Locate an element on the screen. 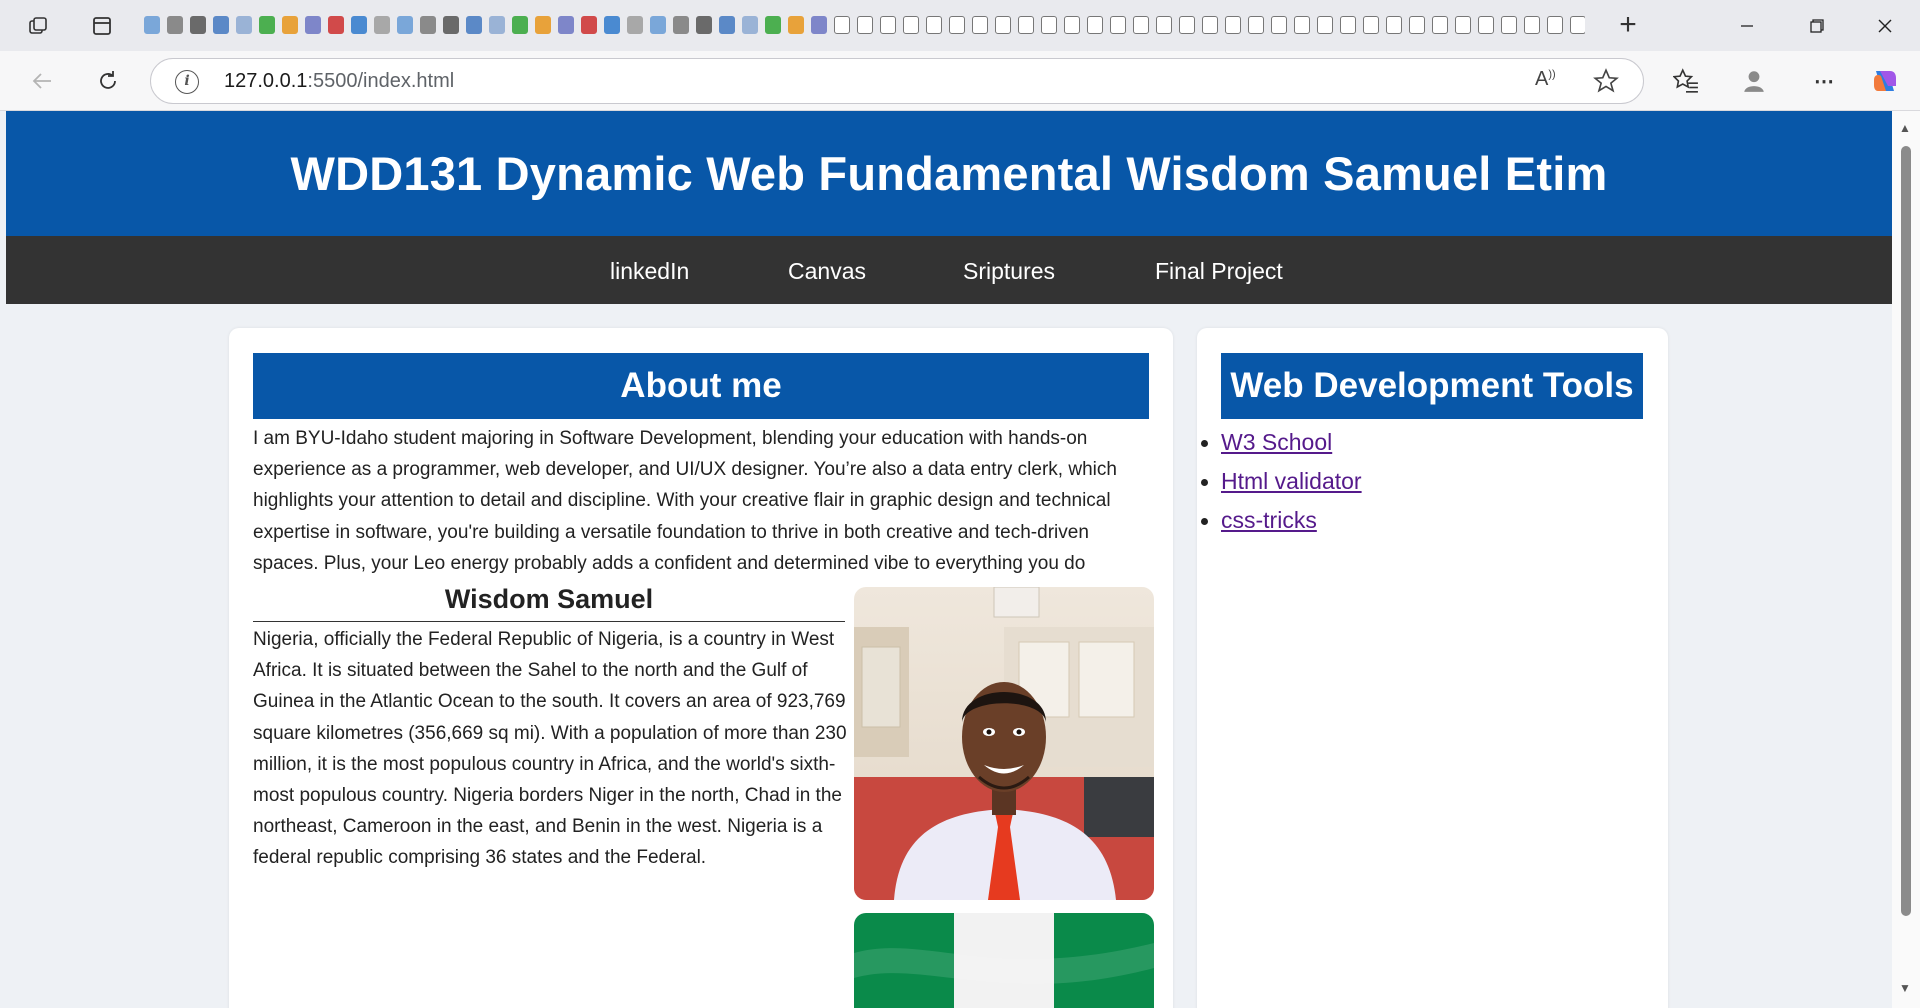  address-bar: i 127.0.0.1:5500/index.html A)) is located at coordinates (897, 81).